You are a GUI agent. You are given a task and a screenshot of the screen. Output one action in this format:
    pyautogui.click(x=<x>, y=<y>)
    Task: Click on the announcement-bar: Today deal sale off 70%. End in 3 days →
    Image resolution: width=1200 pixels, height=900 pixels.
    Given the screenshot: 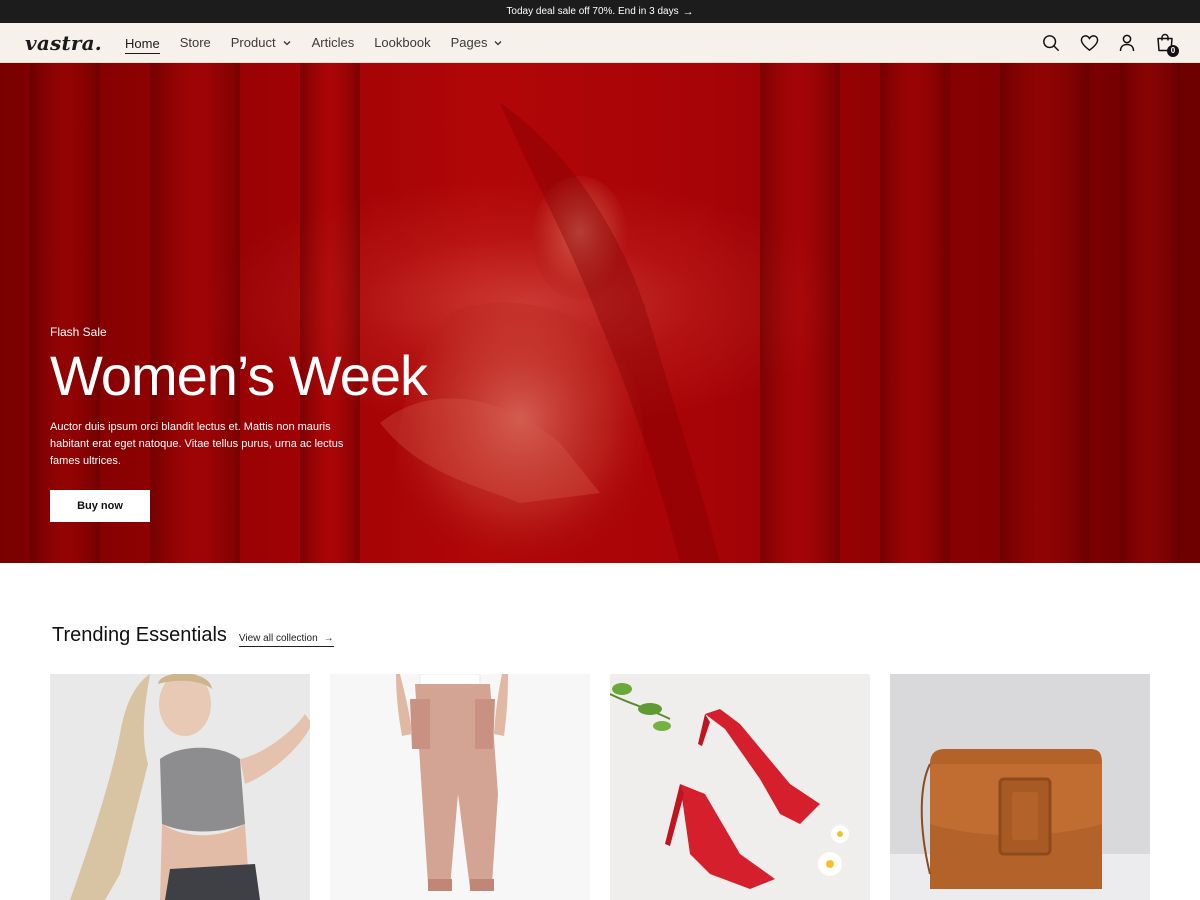 What is the action you would take?
    pyautogui.click(x=600, y=11)
    